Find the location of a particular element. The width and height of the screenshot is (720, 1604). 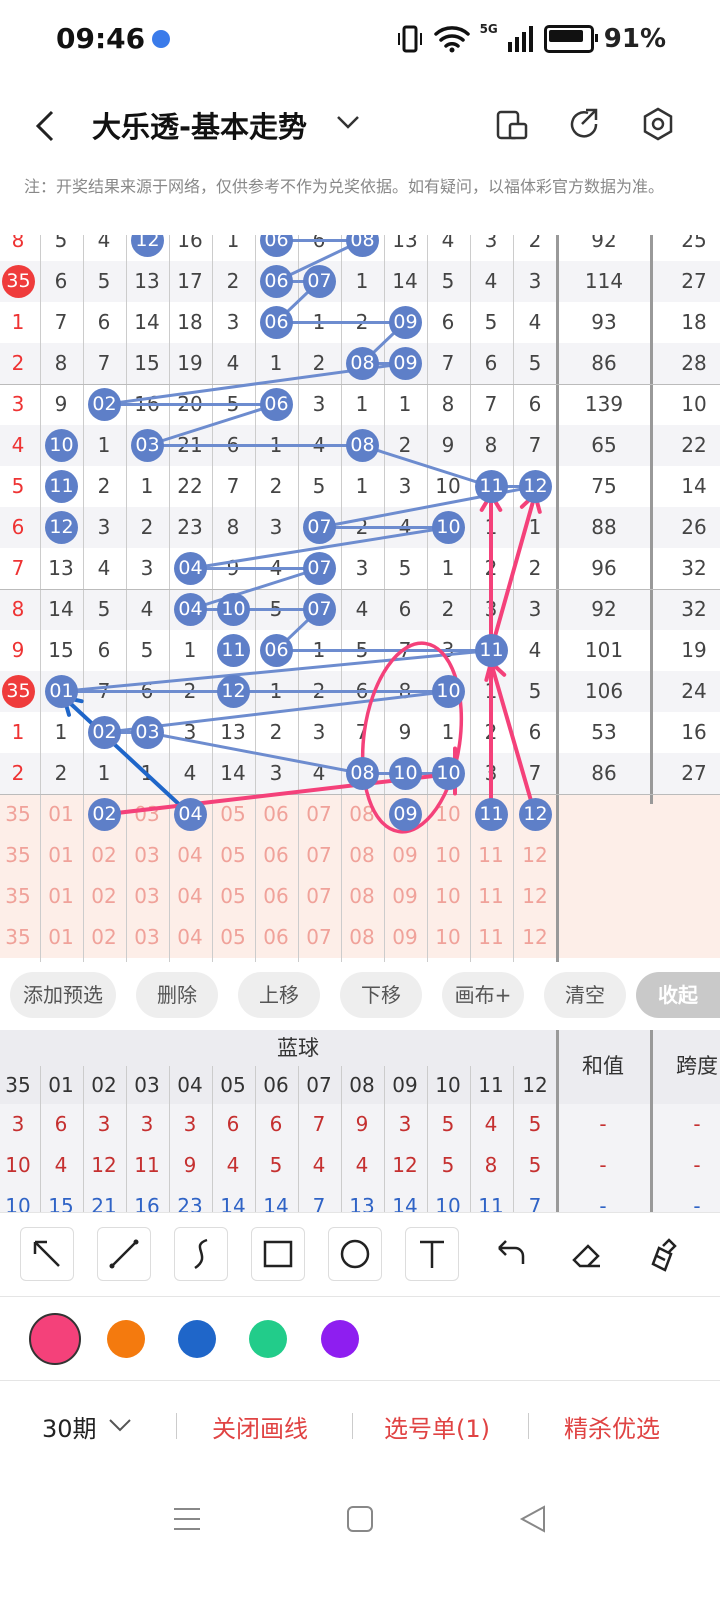

arrow-tool-icon is located at coordinates (47, 1254).